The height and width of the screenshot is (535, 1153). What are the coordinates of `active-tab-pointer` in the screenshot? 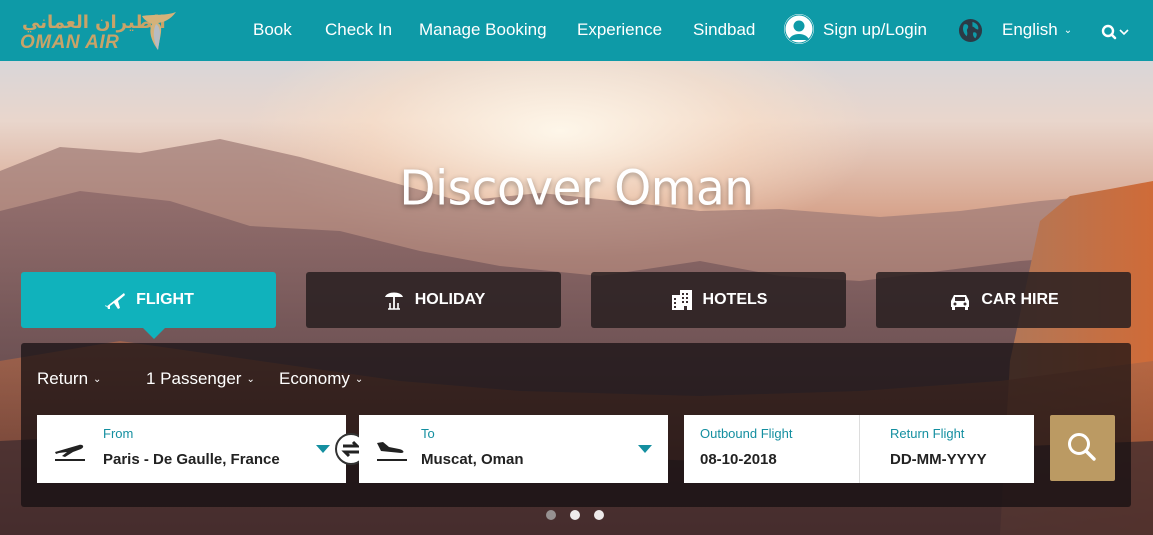 It's located at (154, 333).